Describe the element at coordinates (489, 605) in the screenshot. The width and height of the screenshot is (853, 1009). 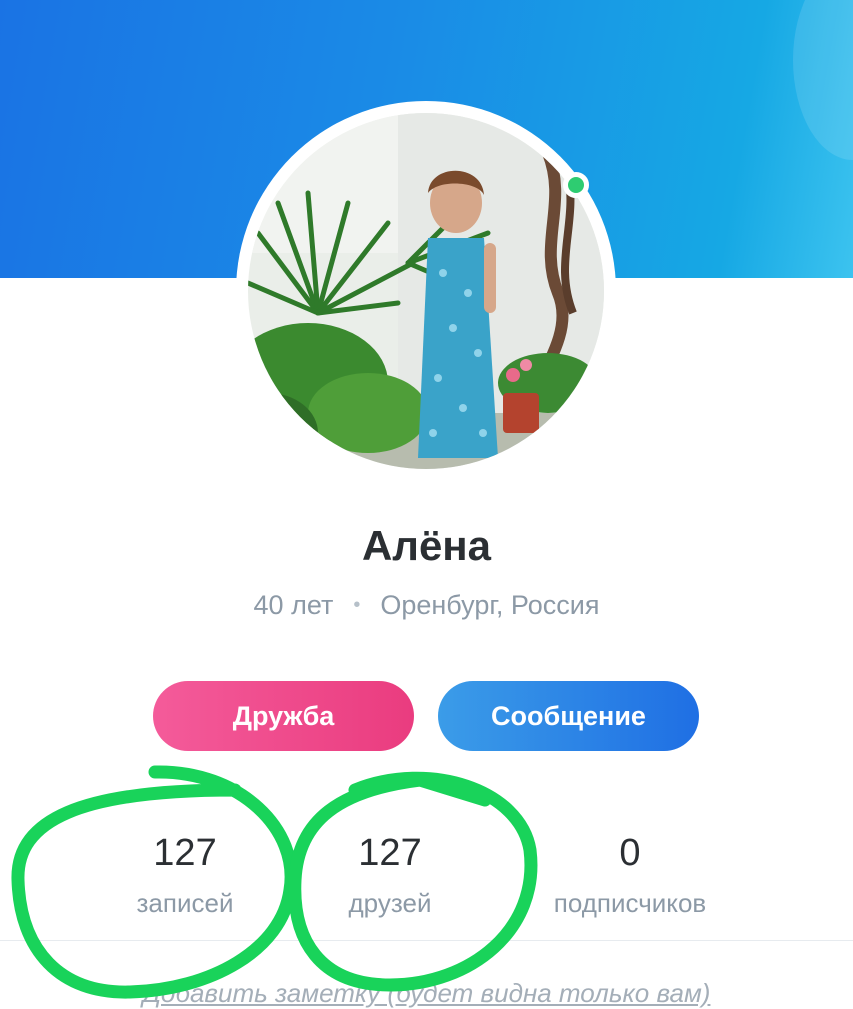
I see `profile-location: Оренбург, Россия` at that location.